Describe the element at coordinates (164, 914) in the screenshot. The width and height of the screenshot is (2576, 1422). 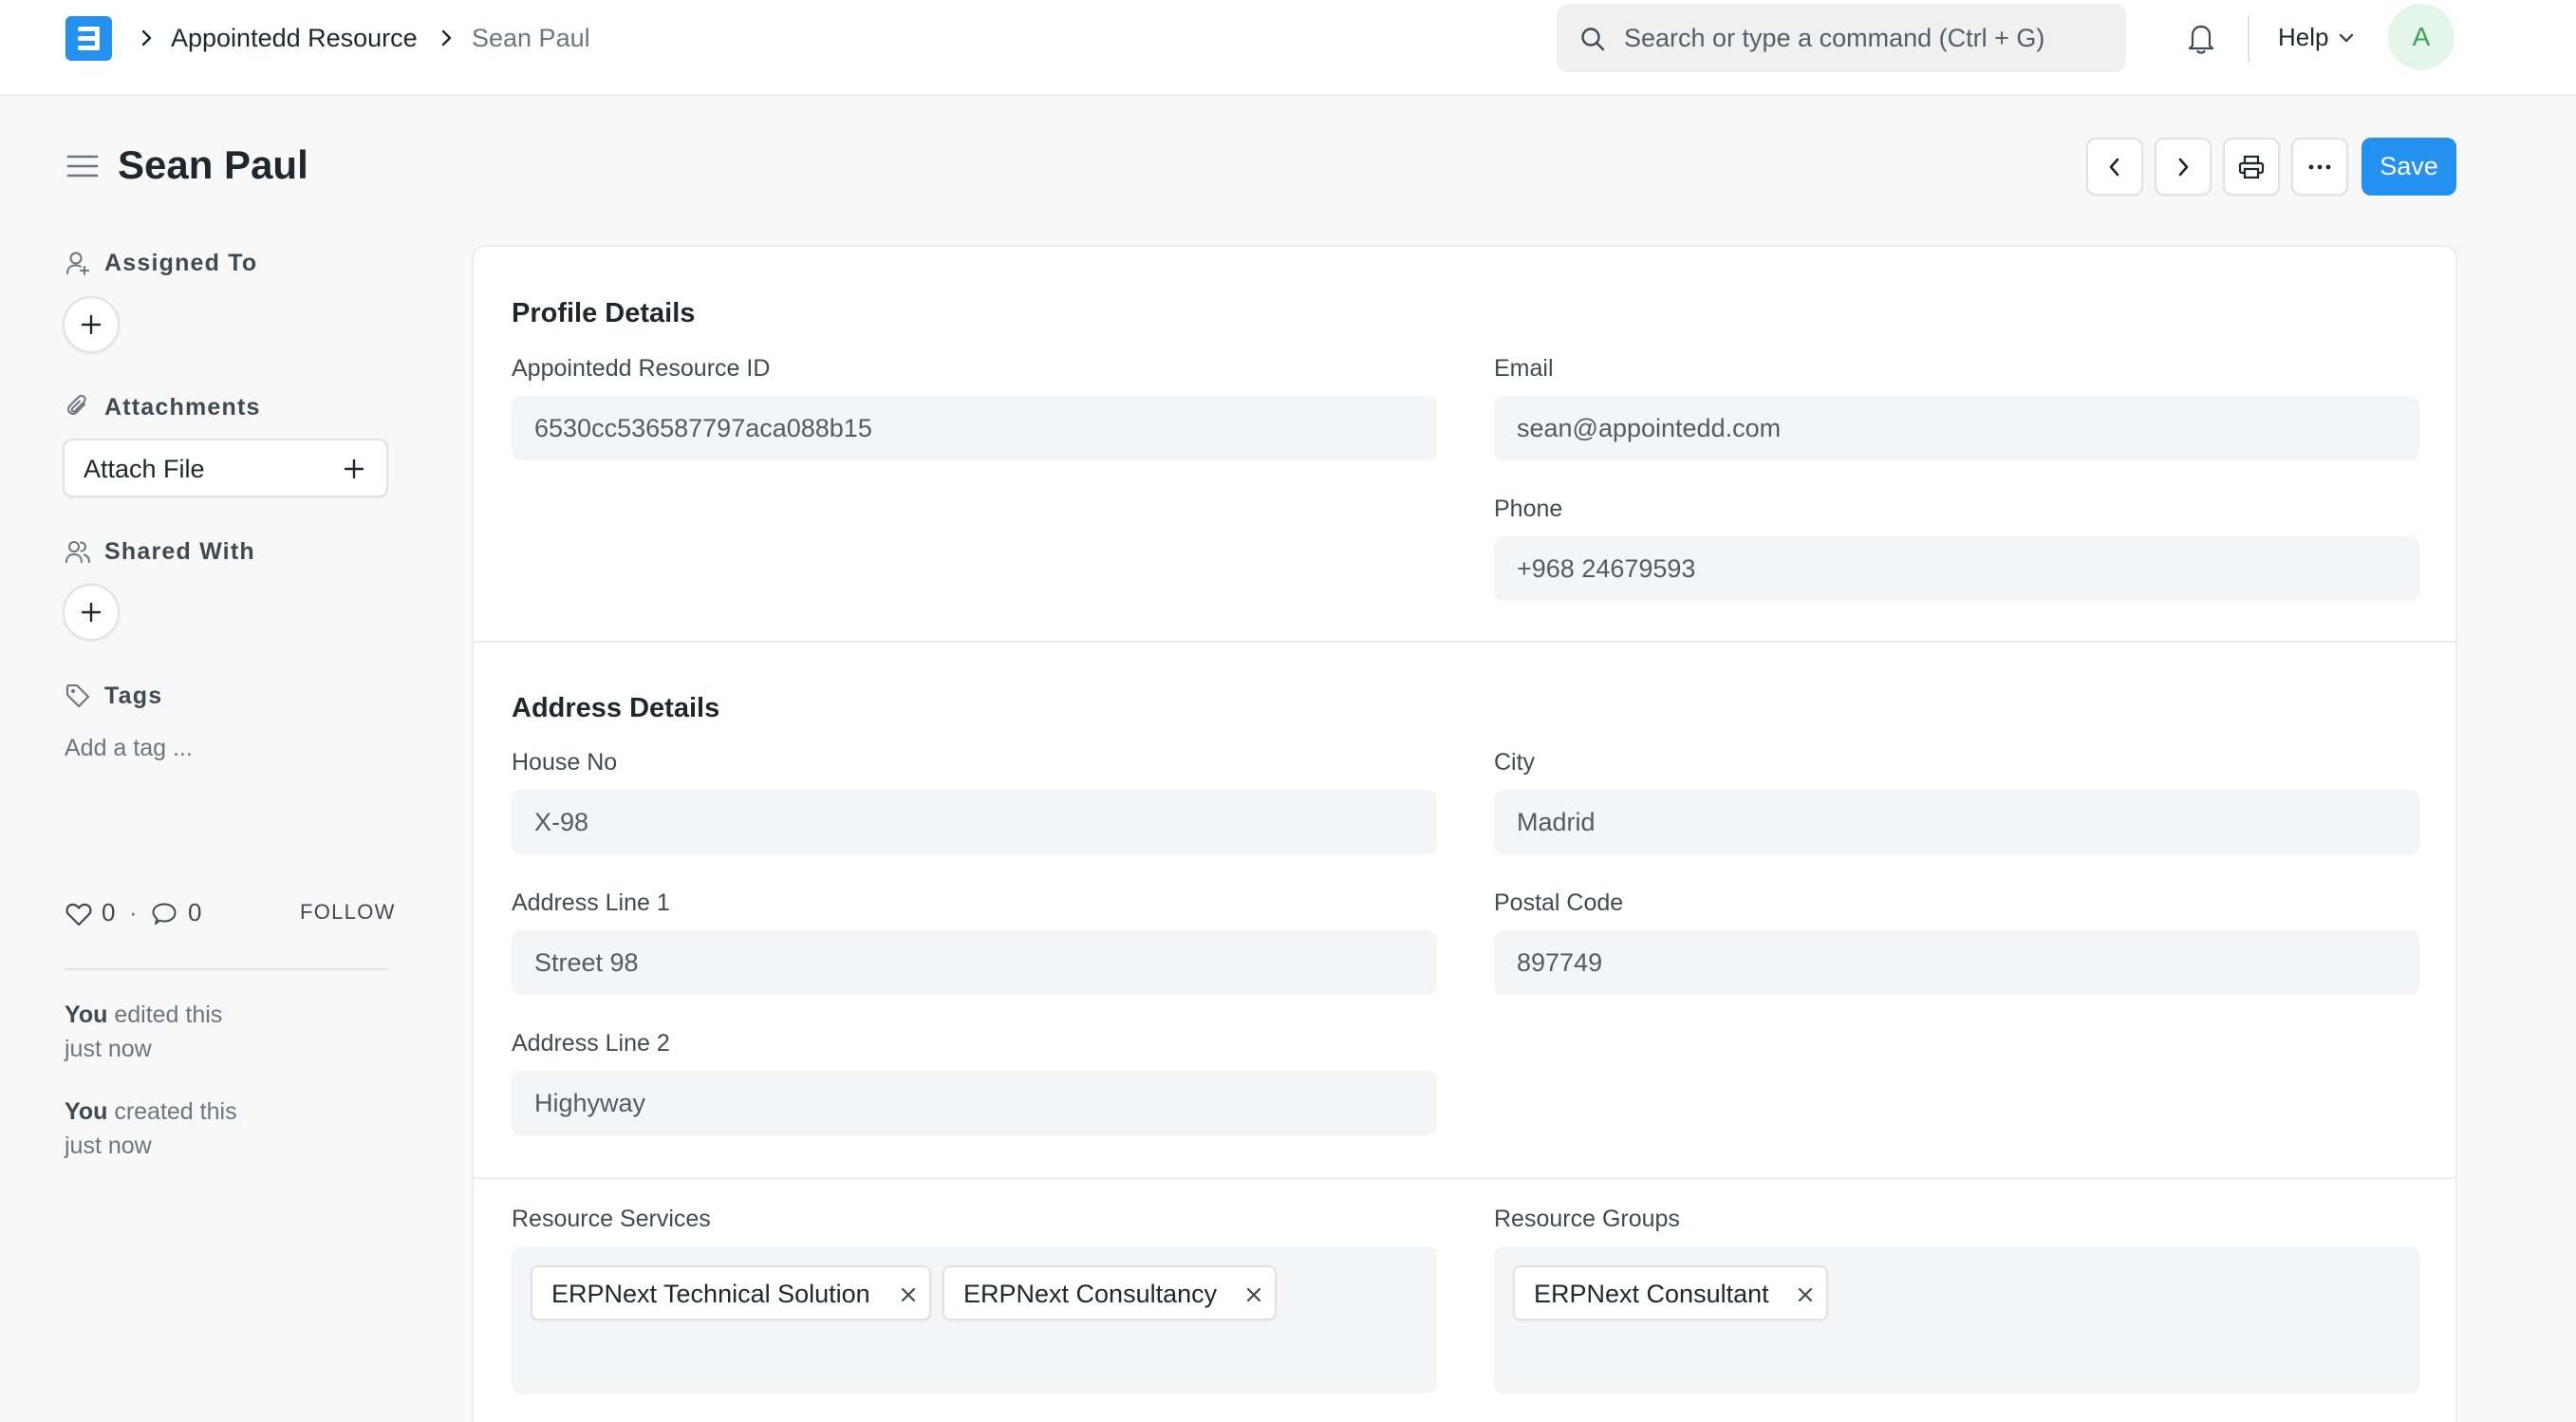
I see `comment-icon` at that location.